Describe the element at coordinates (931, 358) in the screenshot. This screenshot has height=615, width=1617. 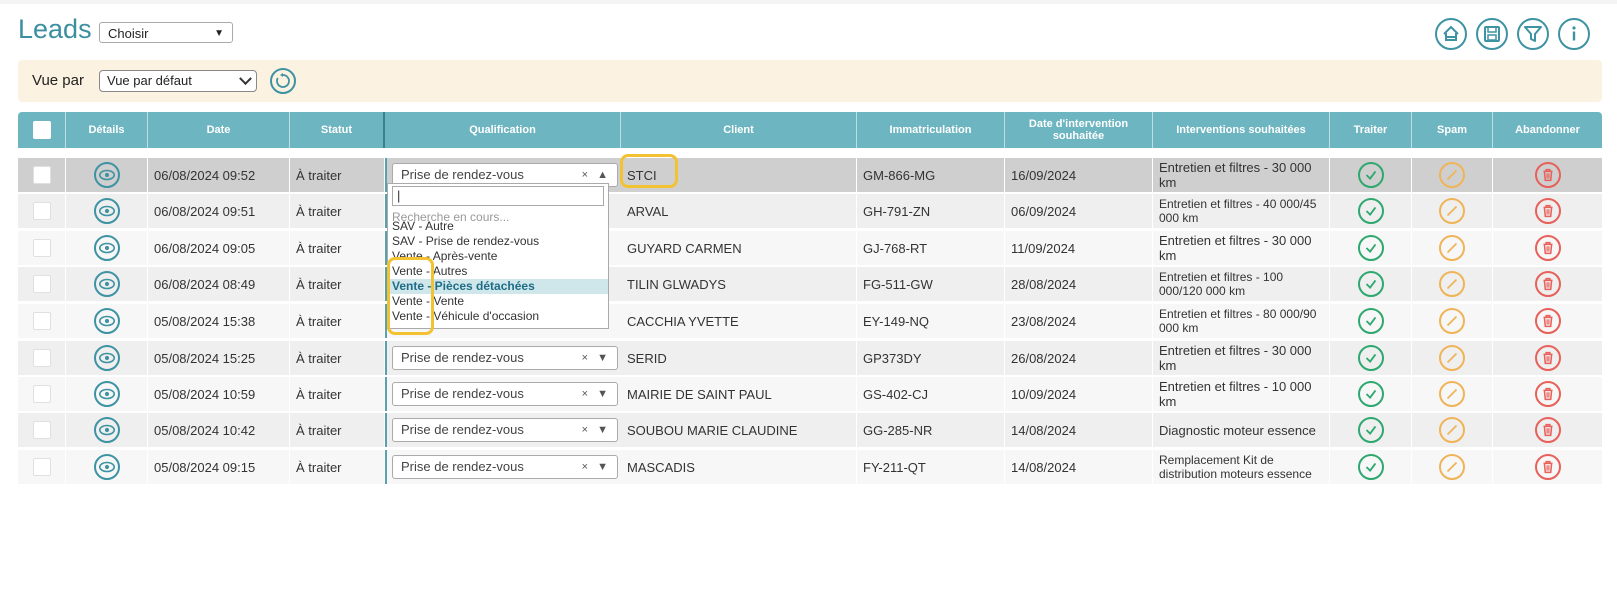
I see `immatriculation-cell: GP373DY` at that location.